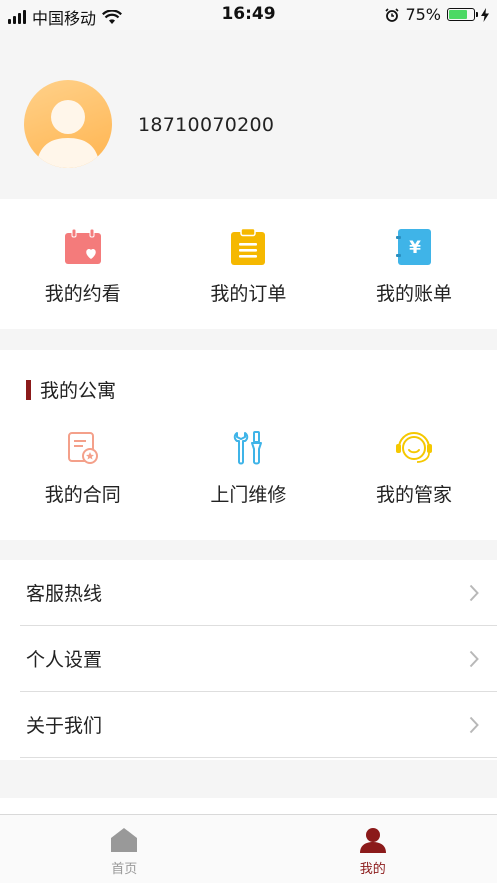 This screenshot has height=883, width=497. What do you see at coordinates (258, 725) in the screenshot?
I see `menu-row-about: 关于我们` at bounding box center [258, 725].